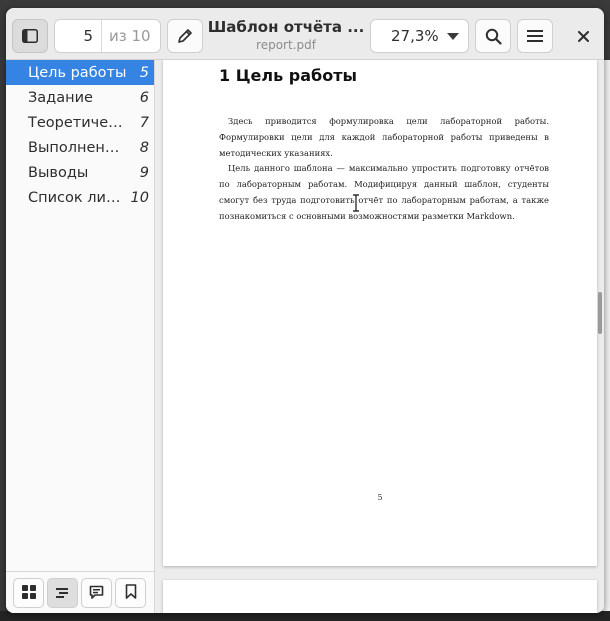 This screenshot has width=610, height=621. I want to click on outline-item-theory: Теоретичес… 7, so click(80, 122).